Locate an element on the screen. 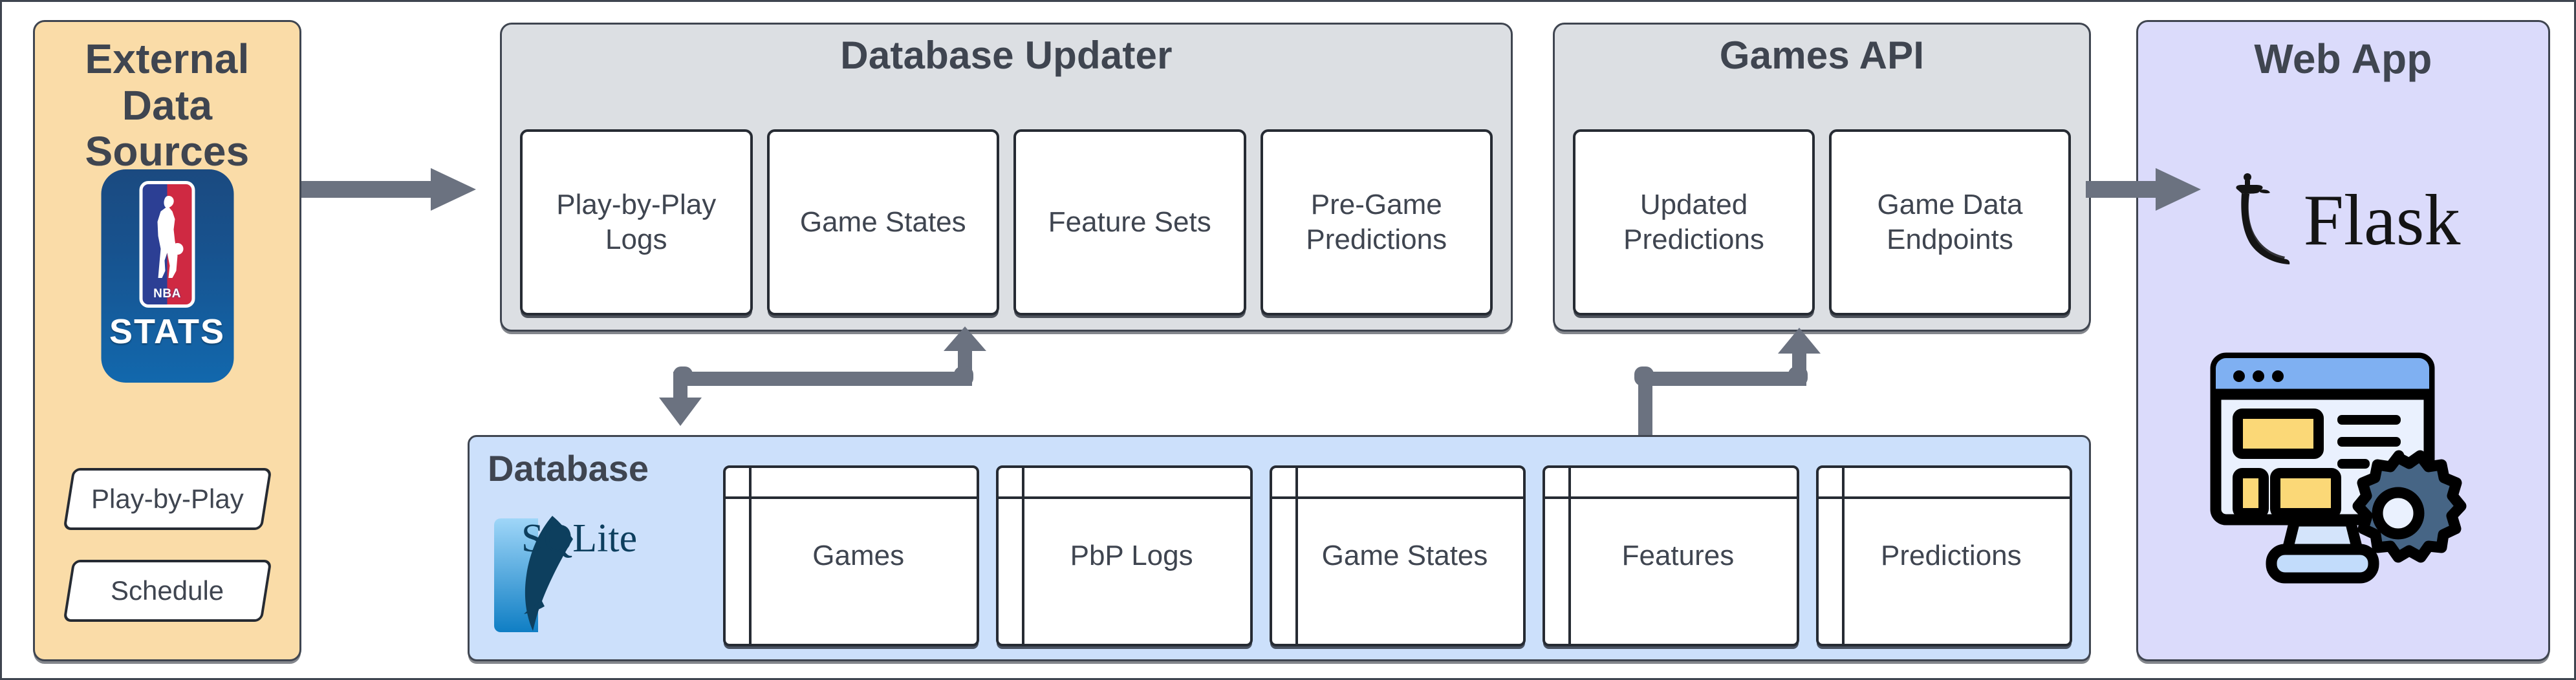  updater-box-game-states: Game States is located at coordinates (882, 222).